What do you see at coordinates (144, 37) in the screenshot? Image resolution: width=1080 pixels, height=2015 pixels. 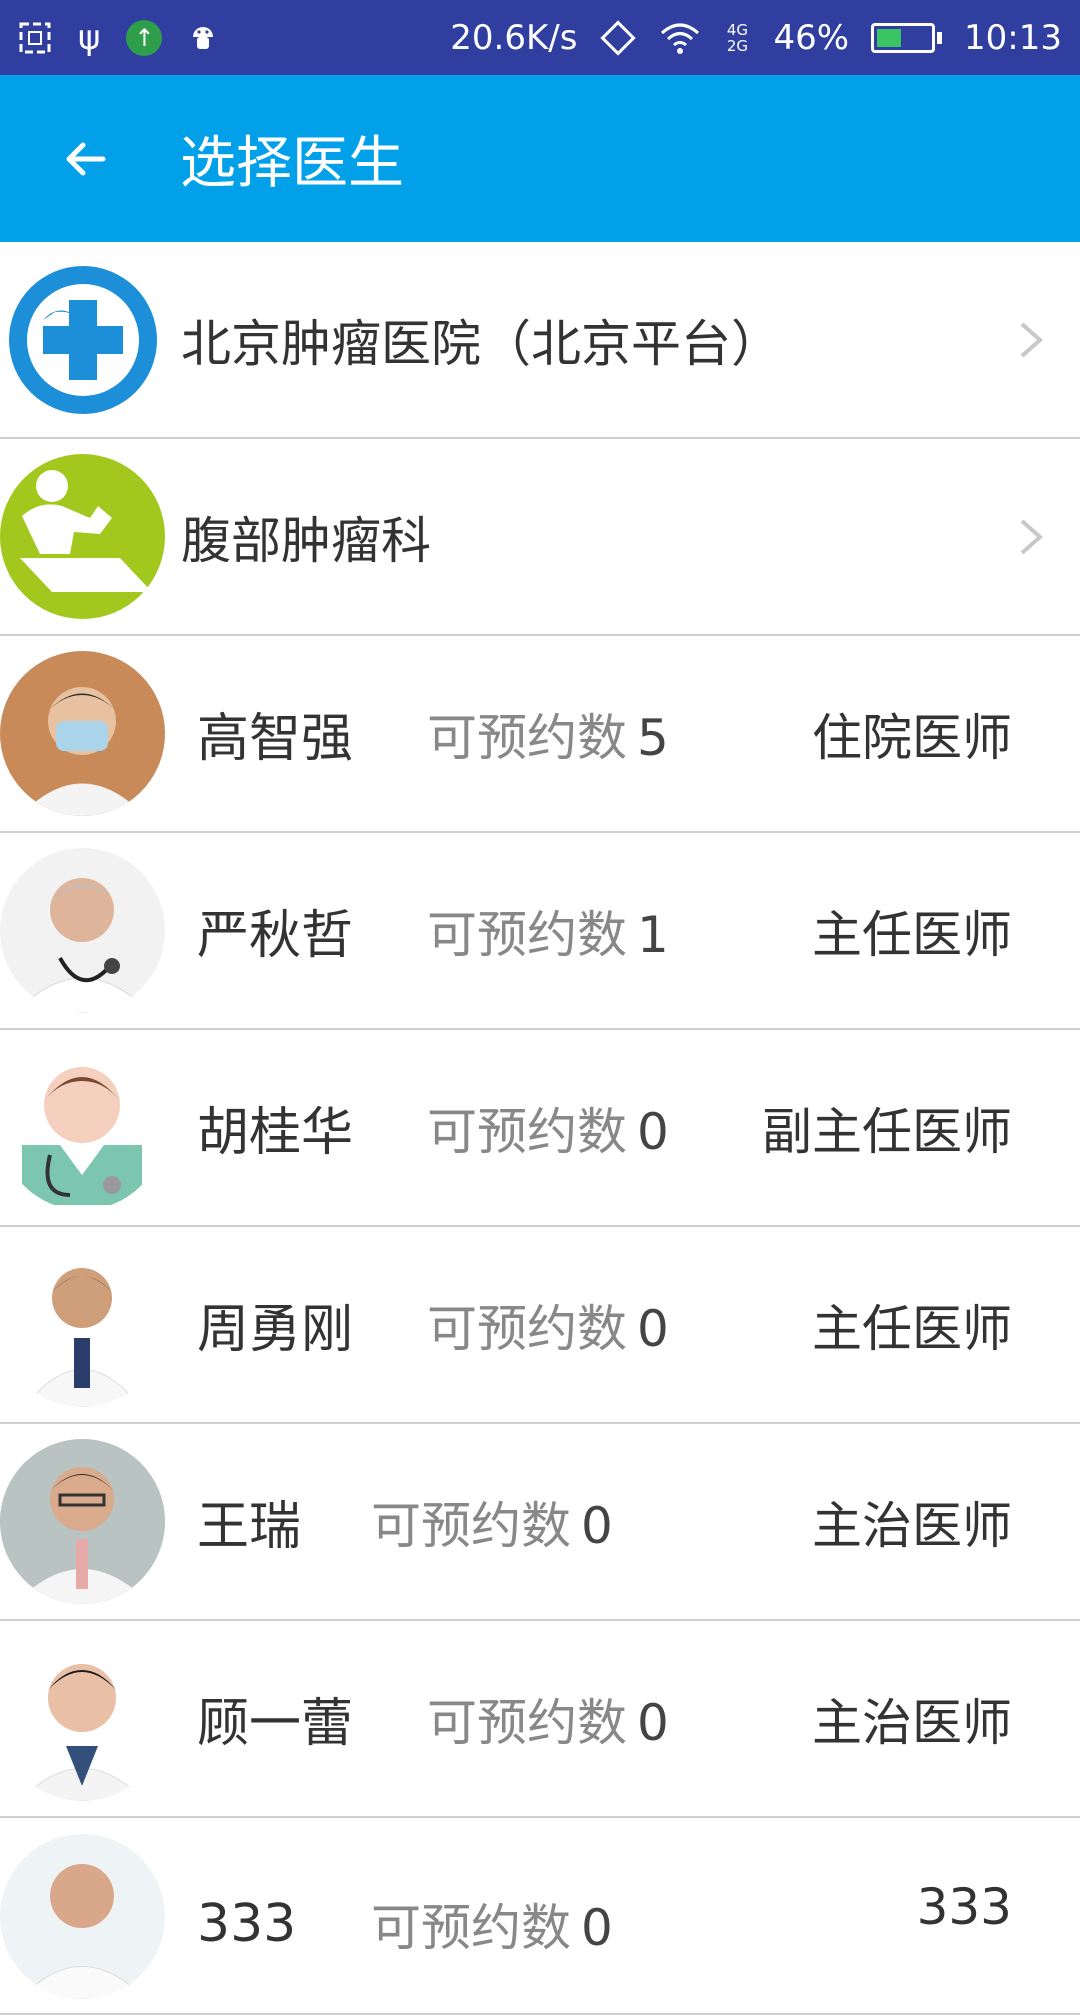 I see `upload-icon: ↑` at bounding box center [144, 37].